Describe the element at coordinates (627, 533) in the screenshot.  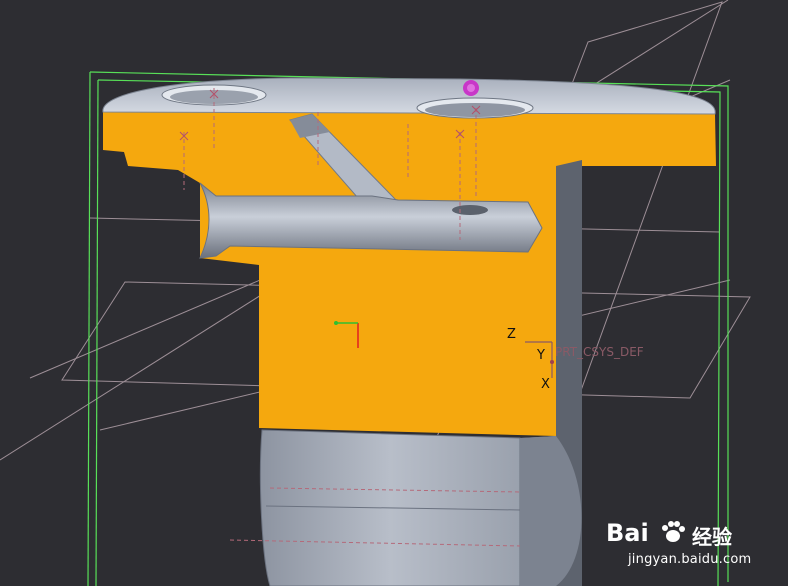
I see `watermark-logo: Bai` at that location.